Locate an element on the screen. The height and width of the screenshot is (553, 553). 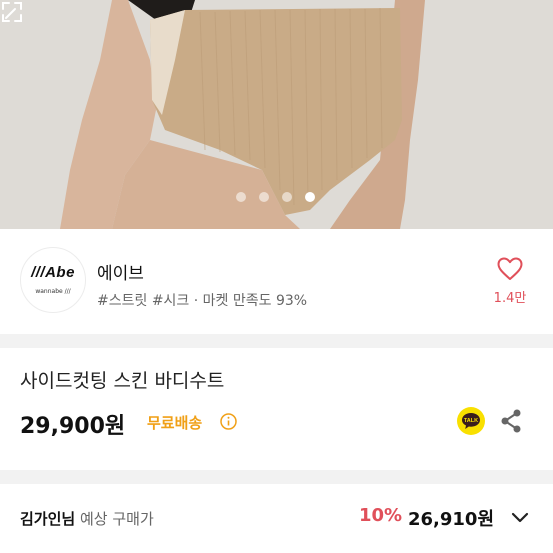
expected-price-row: 김가인님 예상 구매가 is located at coordinates (87, 518).